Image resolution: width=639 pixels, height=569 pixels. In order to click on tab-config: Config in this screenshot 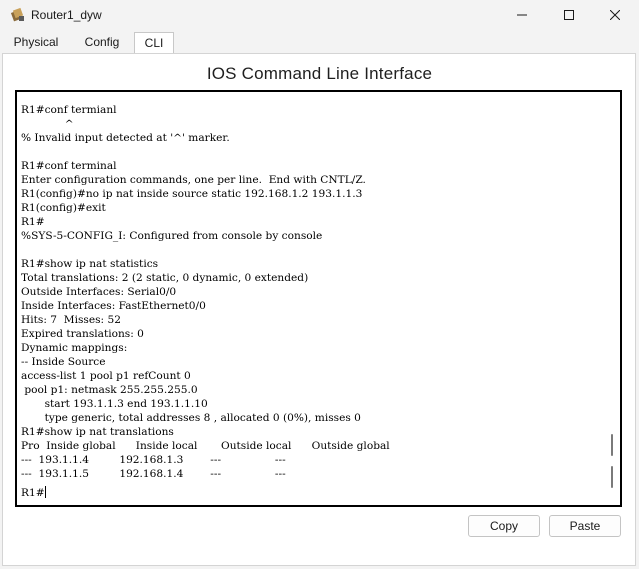, I will do `click(102, 42)`.